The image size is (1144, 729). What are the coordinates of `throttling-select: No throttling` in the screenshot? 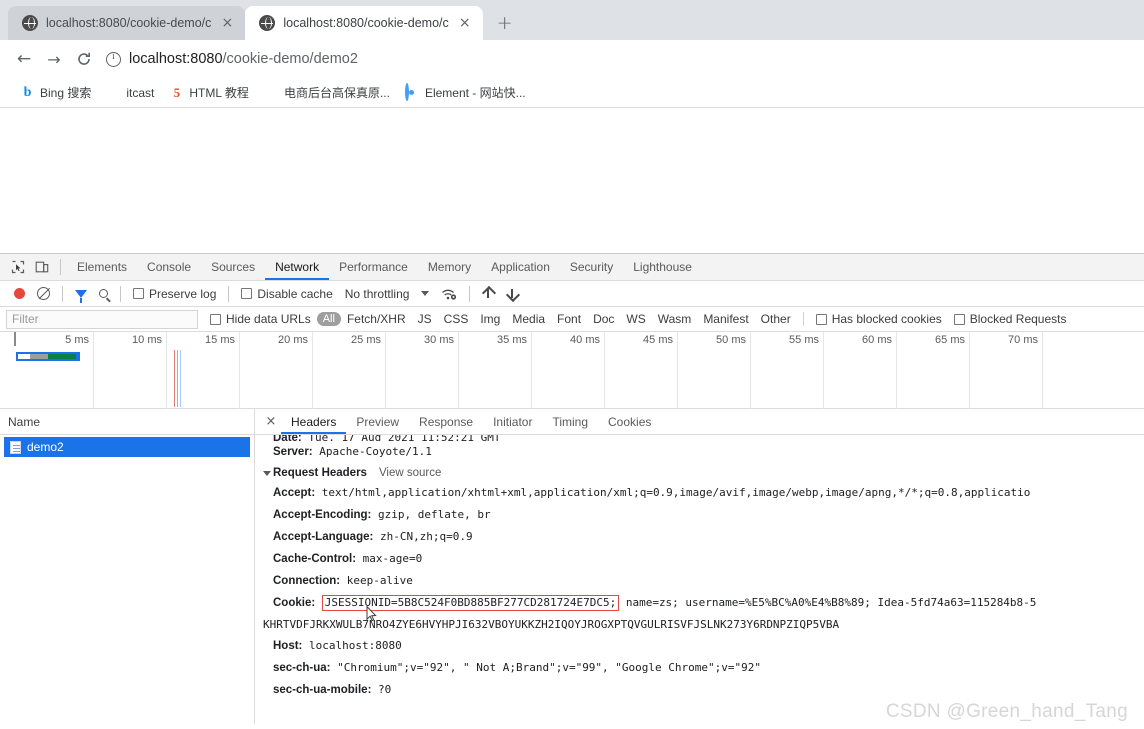 It's located at (377, 294).